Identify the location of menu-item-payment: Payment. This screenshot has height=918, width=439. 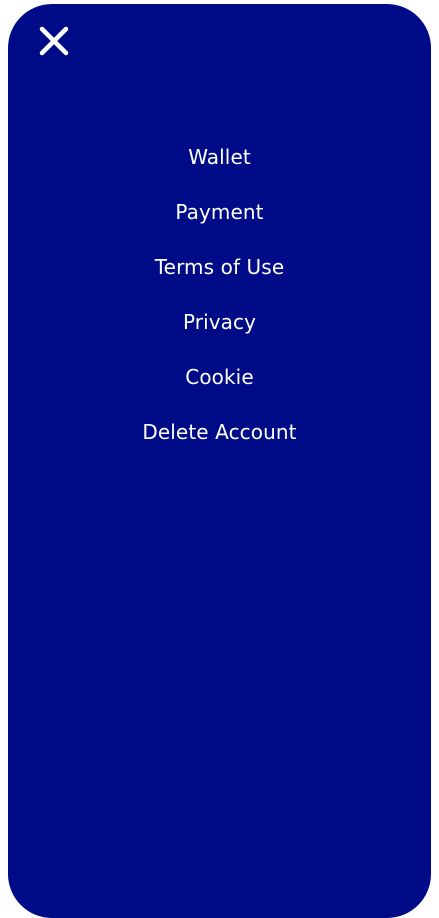
(219, 219).